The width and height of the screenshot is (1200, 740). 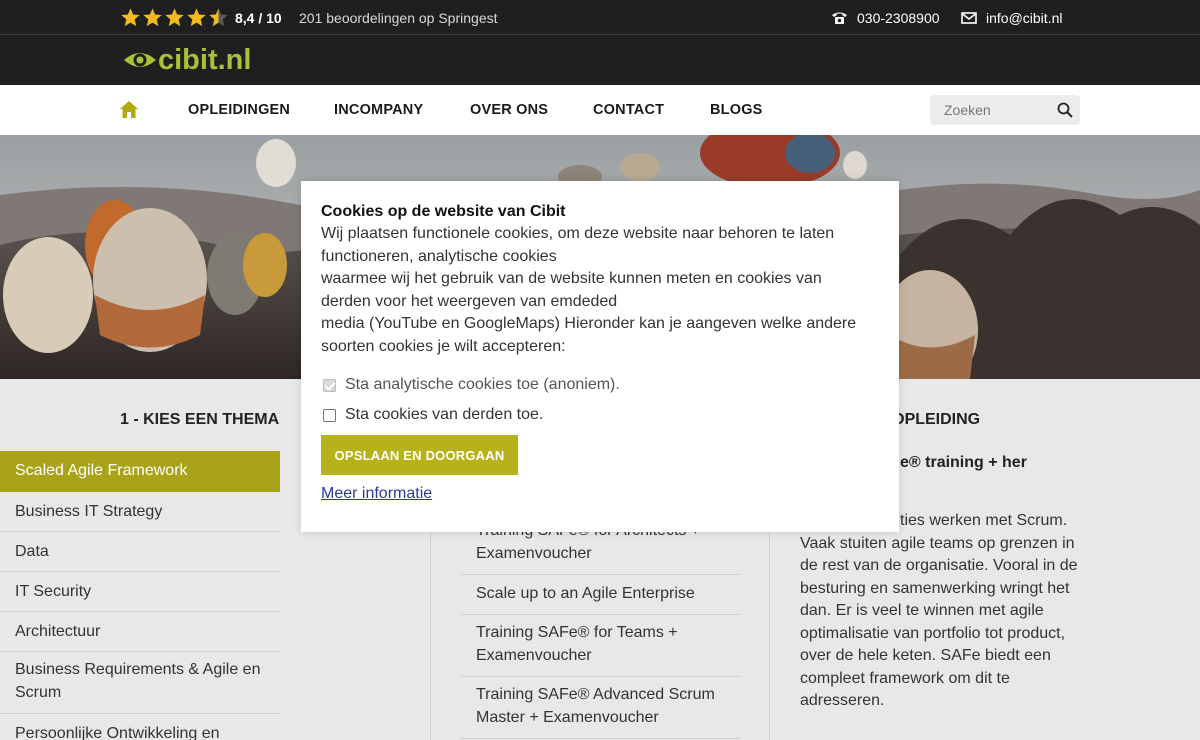 I want to click on theme-item-data: Data, so click(x=140, y=552).